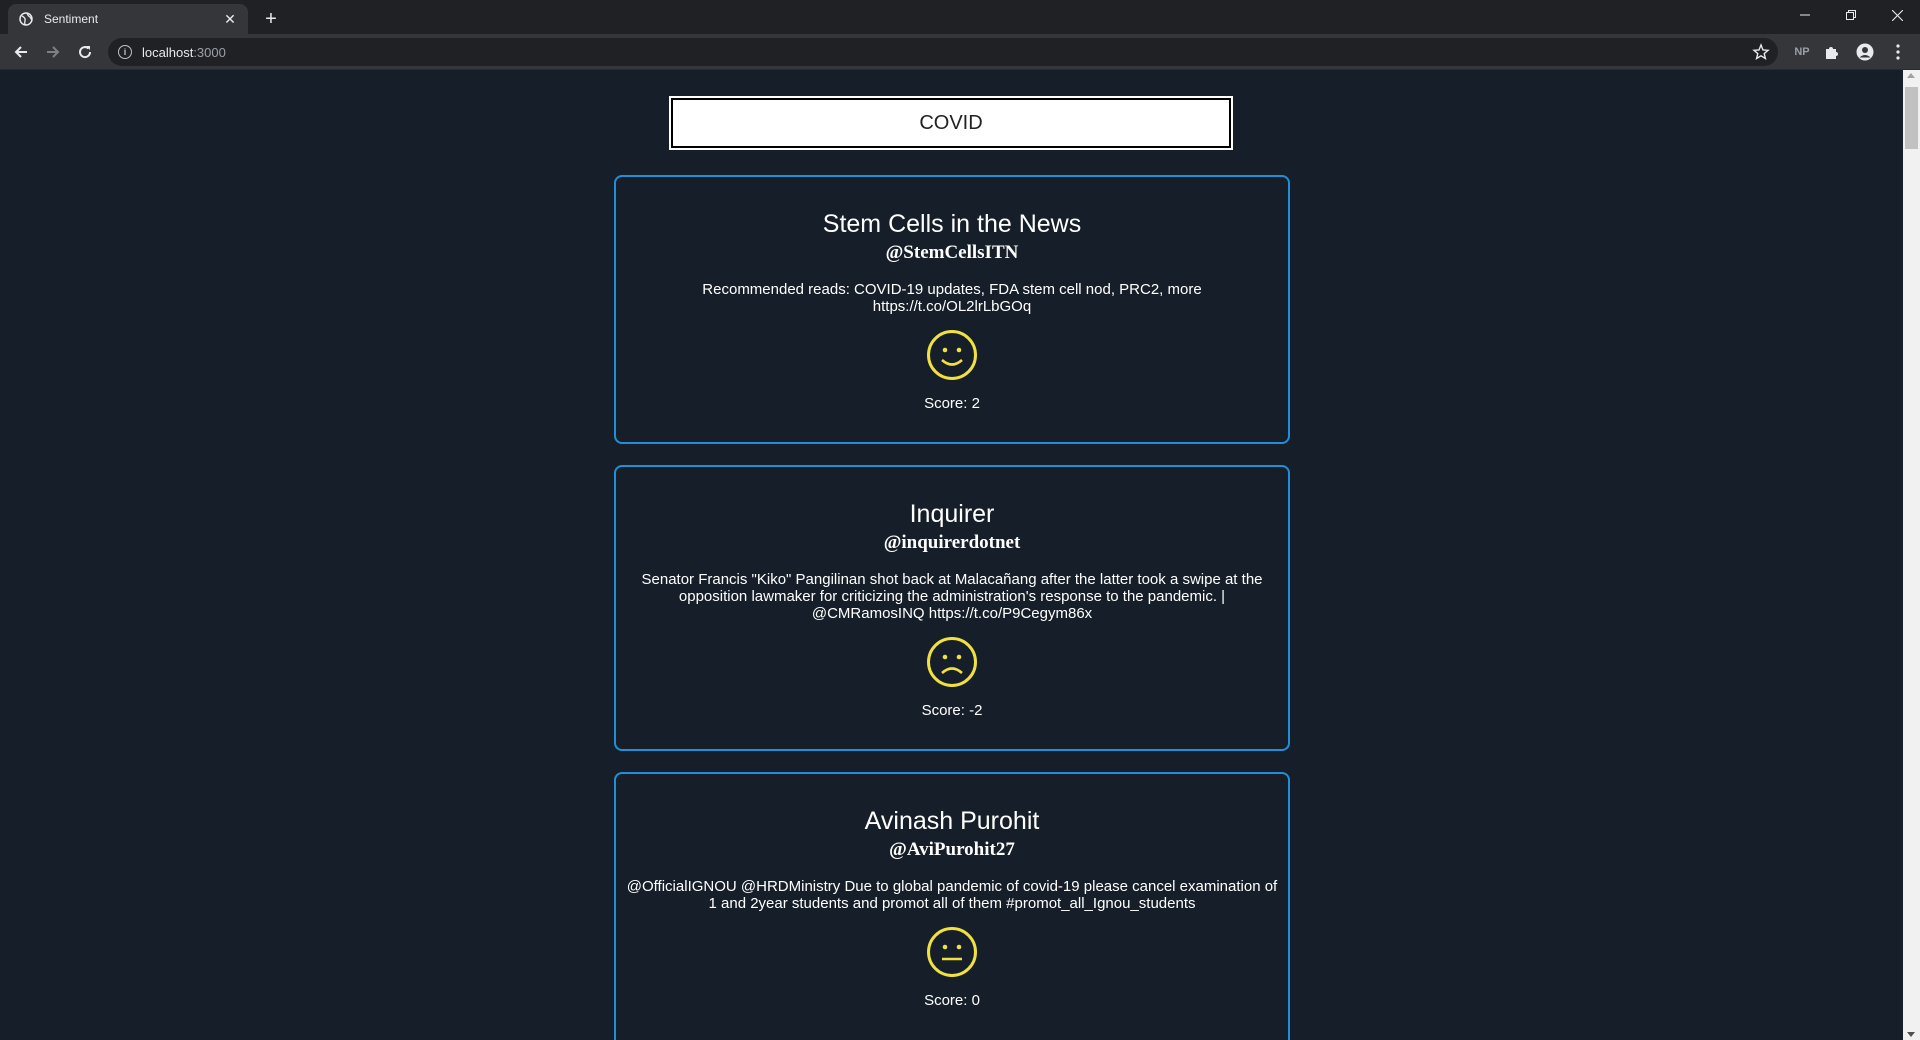 The width and height of the screenshot is (1920, 1040). What do you see at coordinates (271, 19) in the screenshot?
I see `new-tab-button: +` at bounding box center [271, 19].